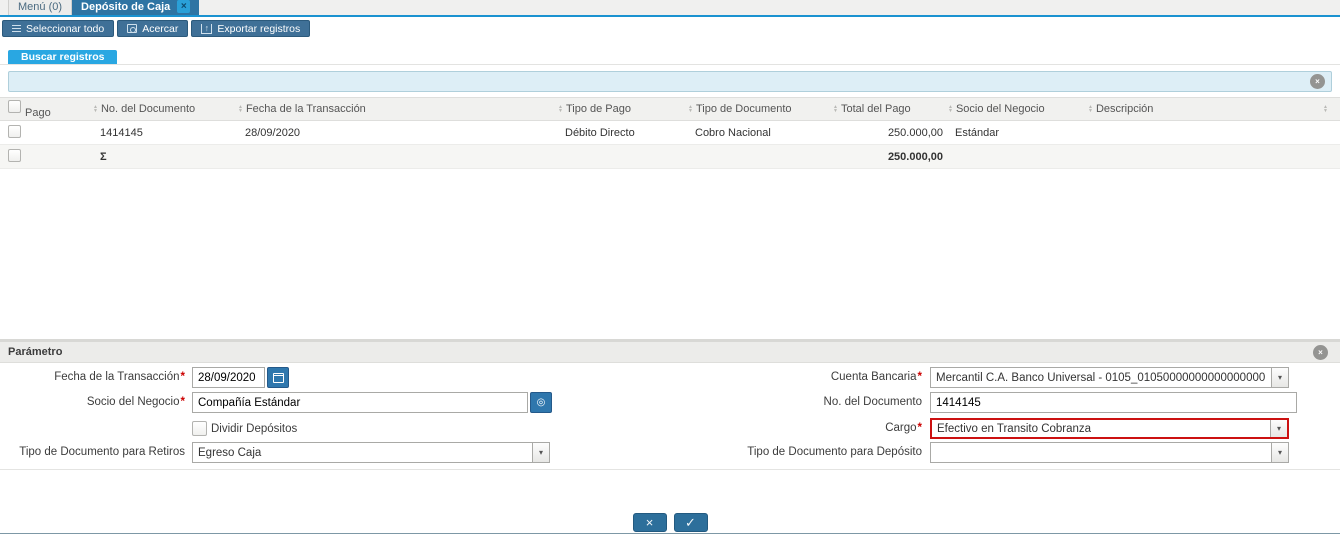 The image size is (1340, 536). What do you see at coordinates (160, 28) in the screenshot?
I see `zoom-label: Acercar` at bounding box center [160, 28].